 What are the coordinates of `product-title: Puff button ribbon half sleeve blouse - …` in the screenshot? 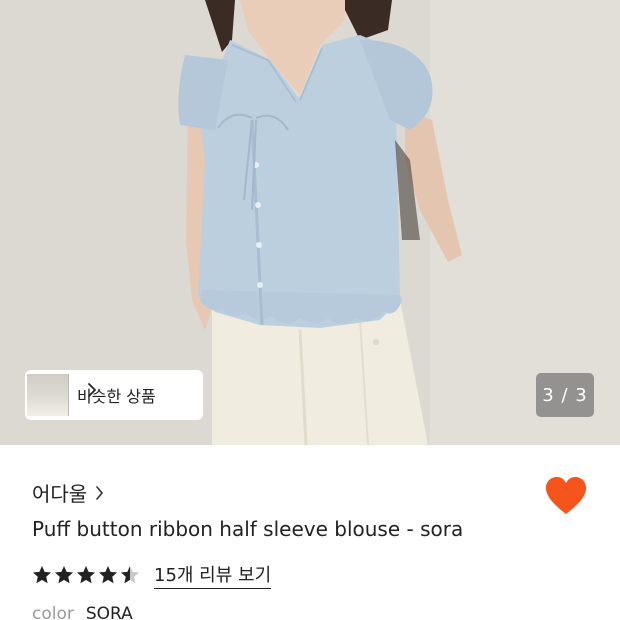 It's located at (248, 529).